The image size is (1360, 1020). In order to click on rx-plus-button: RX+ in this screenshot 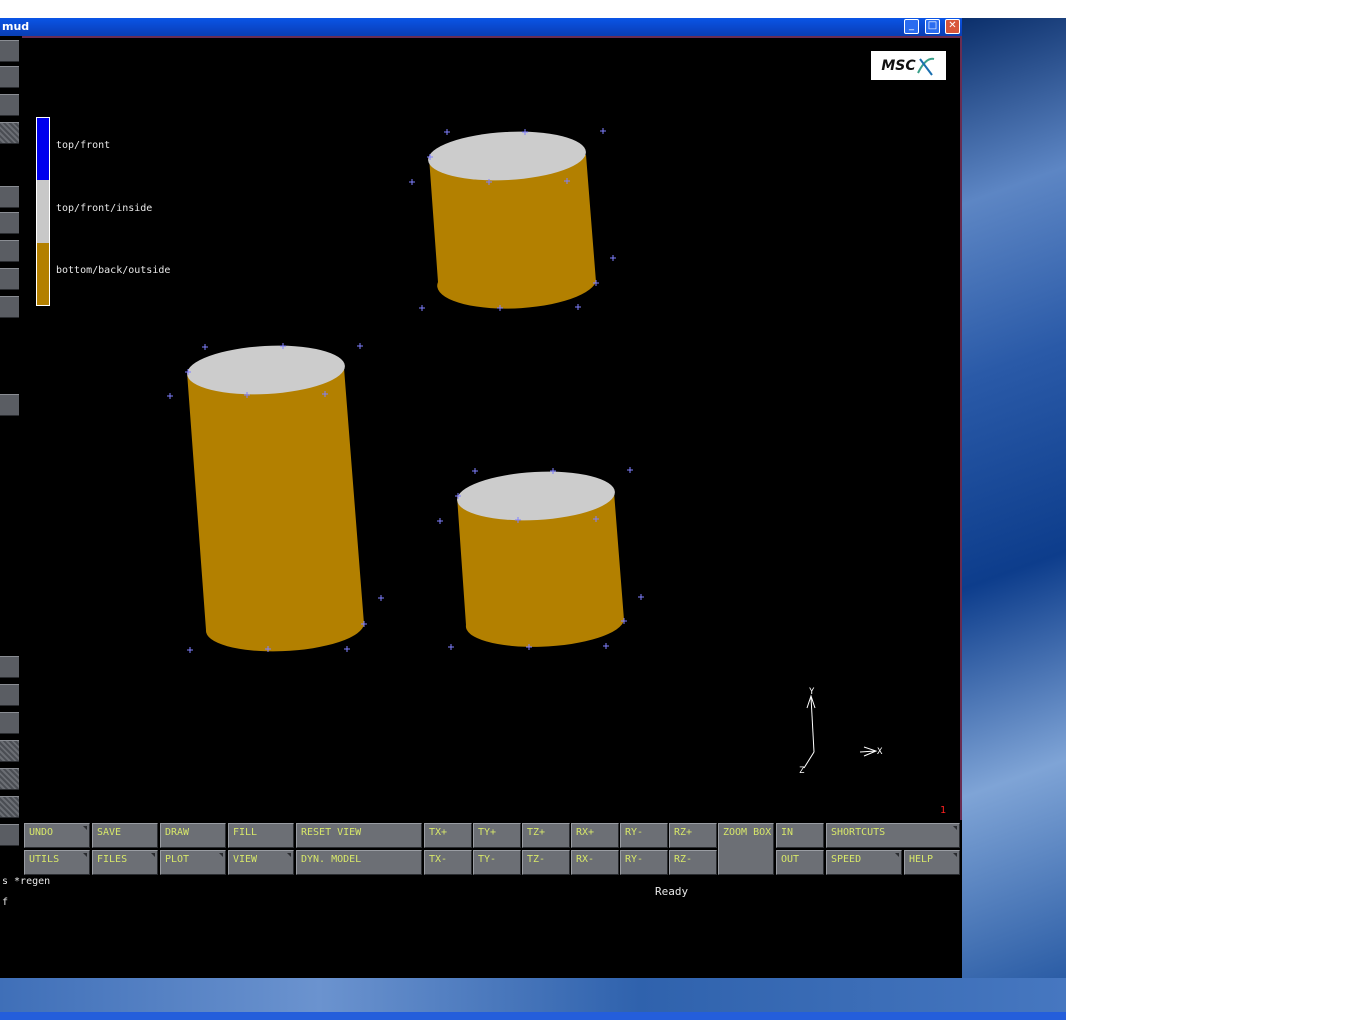, I will do `click(595, 835)`.